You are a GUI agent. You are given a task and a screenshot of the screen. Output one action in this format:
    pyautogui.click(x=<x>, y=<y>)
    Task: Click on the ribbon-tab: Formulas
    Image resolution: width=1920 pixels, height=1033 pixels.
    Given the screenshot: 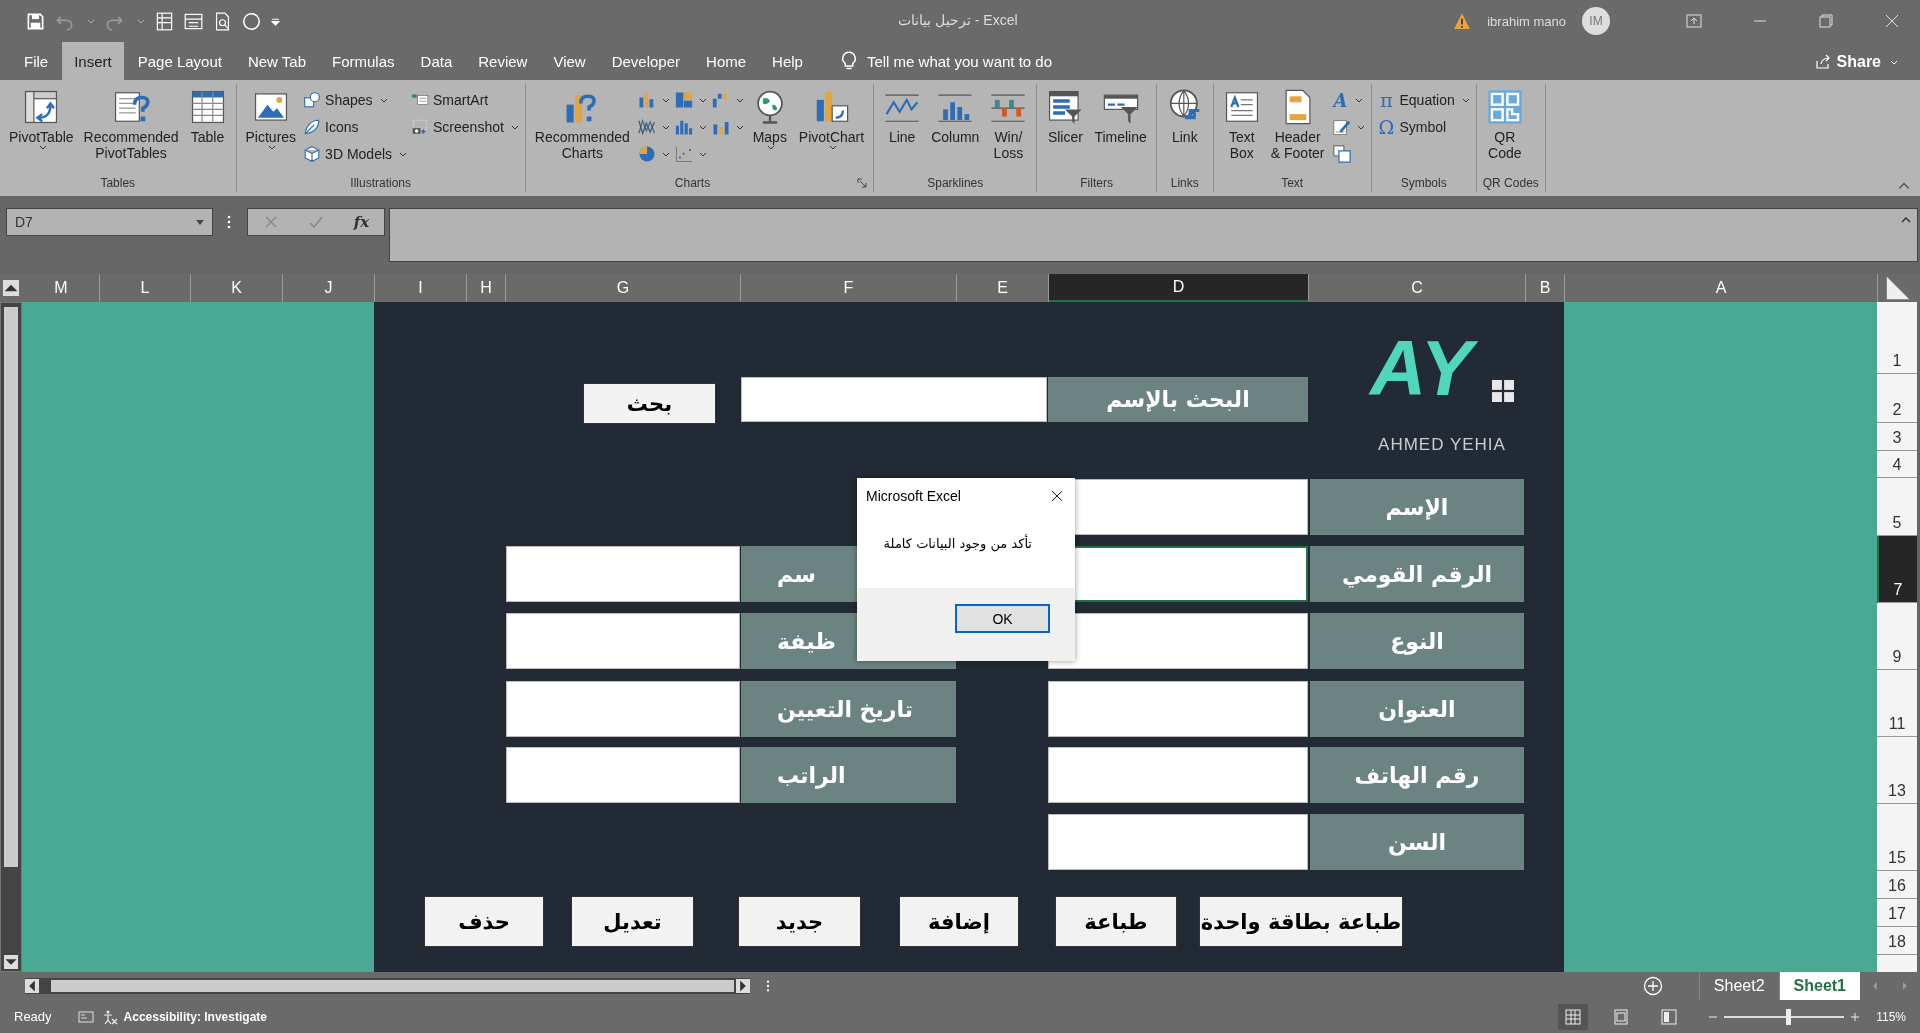 What is the action you would take?
    pyautogui.click(x=363, y=61)
    